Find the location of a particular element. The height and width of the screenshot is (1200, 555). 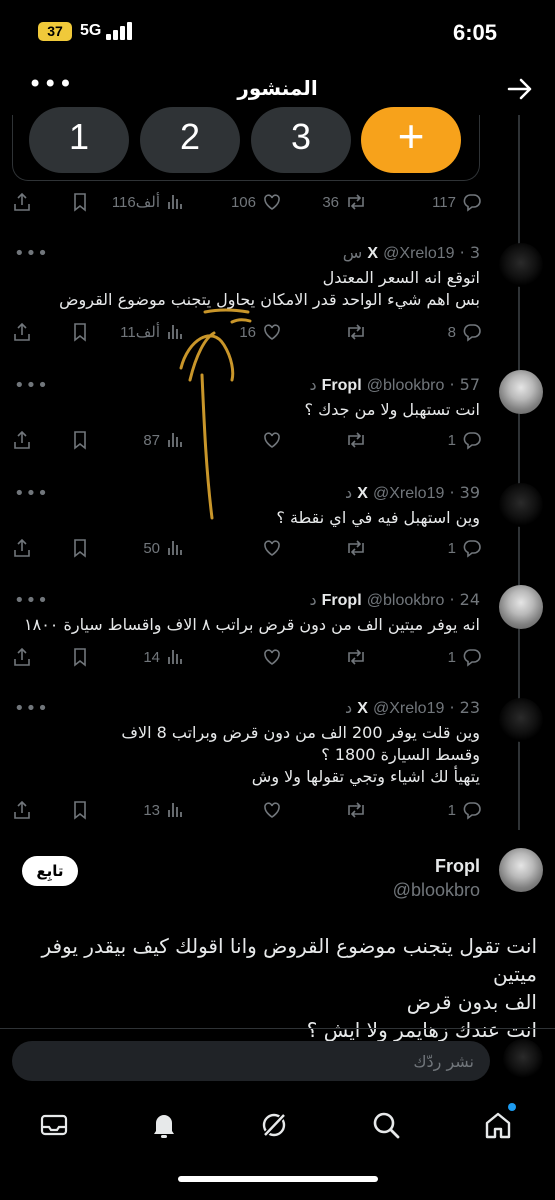

tweet-actions: 8 16 11ألف is located at coordinates (247, 332).